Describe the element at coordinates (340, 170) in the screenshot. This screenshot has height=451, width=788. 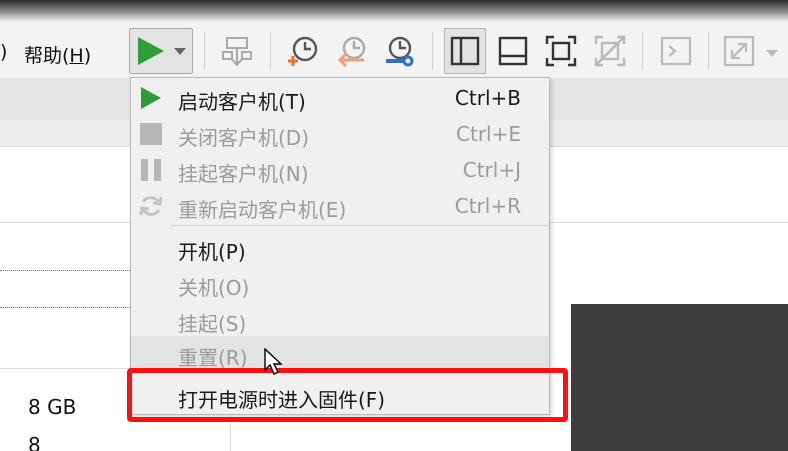
I see `menu-item-suspend-guest: 挂起客户机(N) Ctrl+J` at that location.